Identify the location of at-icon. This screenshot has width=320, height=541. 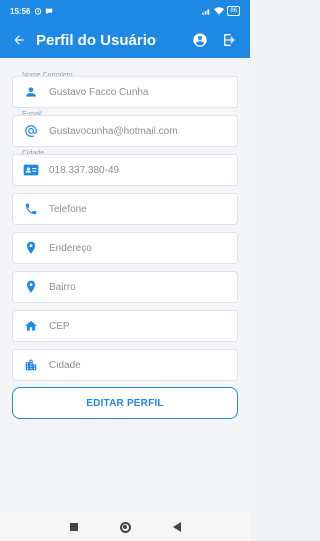
(31, 131).